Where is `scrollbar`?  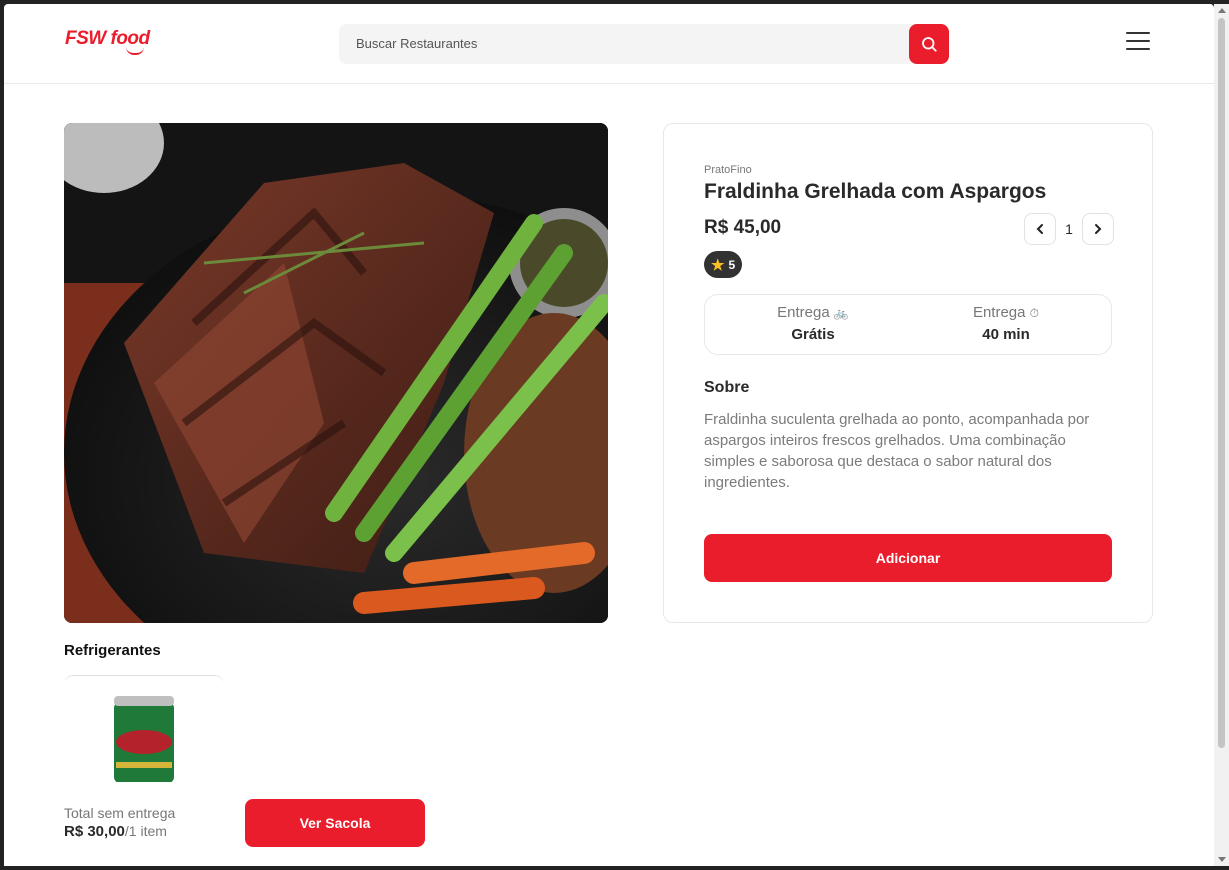 scrollbar is located at coordinates (1221, 435).